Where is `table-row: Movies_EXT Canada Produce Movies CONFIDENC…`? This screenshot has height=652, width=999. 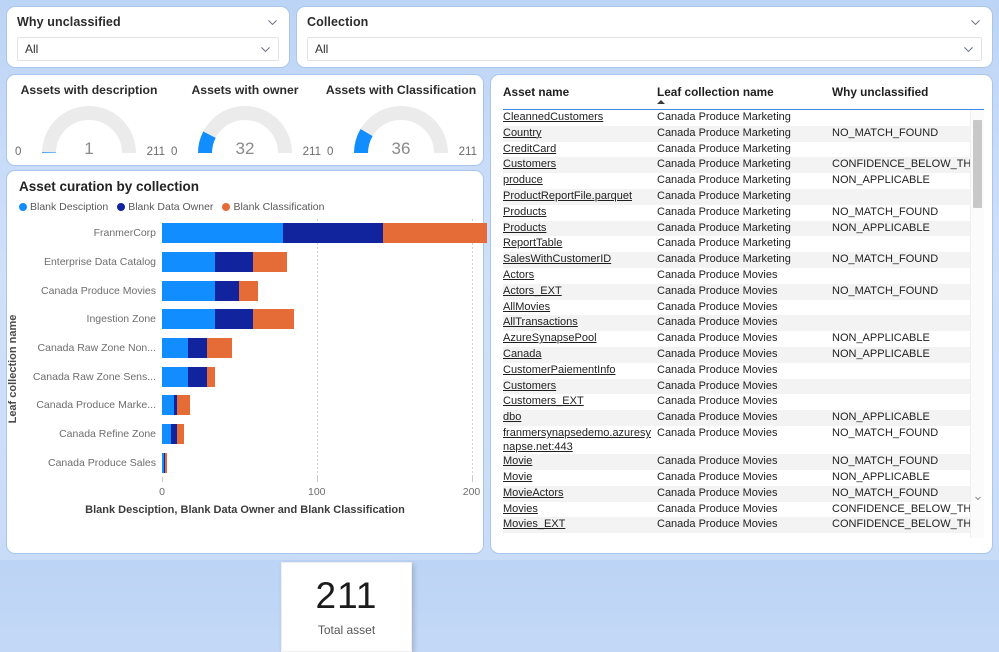
table-row: Movies_EXT Canada Produce Movies CONFIDENC… is located at coordinates (743, 525).